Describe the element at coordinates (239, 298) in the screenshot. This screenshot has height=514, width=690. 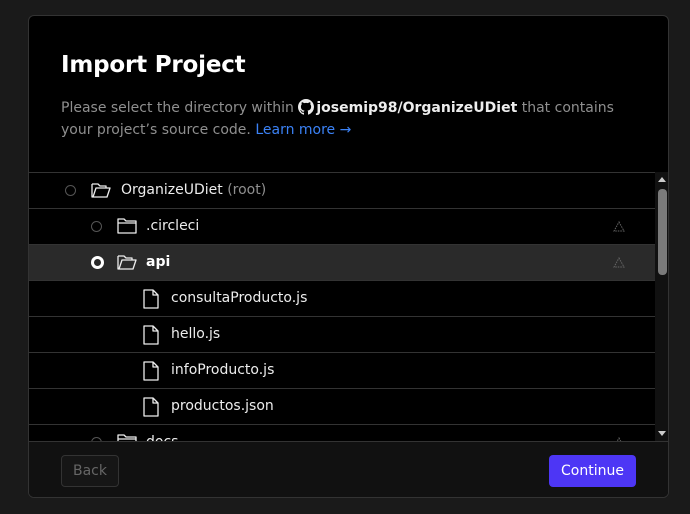
I see `tree-label-file: consultaProducto.js` at that location.